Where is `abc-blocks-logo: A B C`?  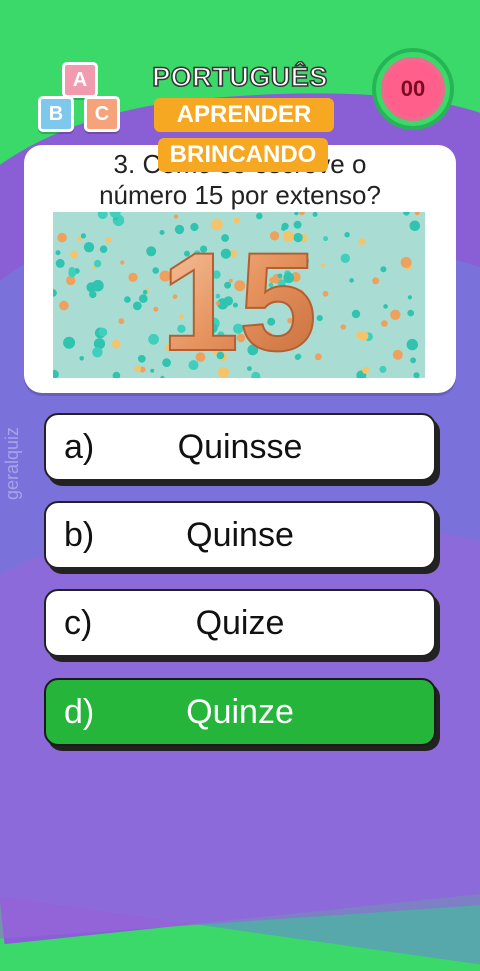 abc-blocks-logo: A B C is located at coordinates (80, 97).